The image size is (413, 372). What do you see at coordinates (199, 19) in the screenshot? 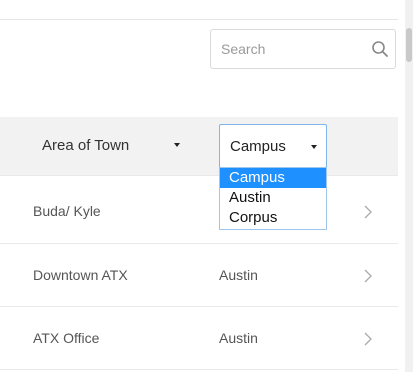
I see `top-divider` at bounding box center [199, 19].